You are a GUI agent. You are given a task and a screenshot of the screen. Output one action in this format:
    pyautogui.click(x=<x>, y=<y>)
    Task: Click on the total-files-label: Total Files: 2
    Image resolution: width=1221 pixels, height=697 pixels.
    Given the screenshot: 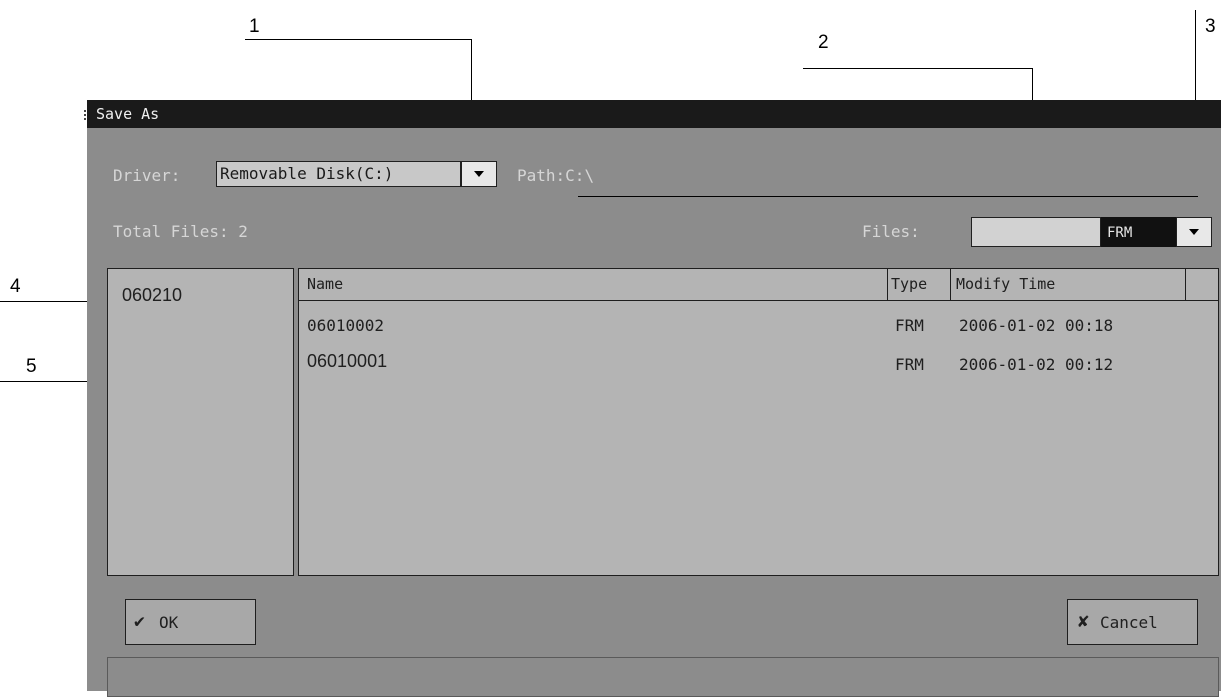 What is the action you would take?
    pyautogui.click(x=180, y=231)
    